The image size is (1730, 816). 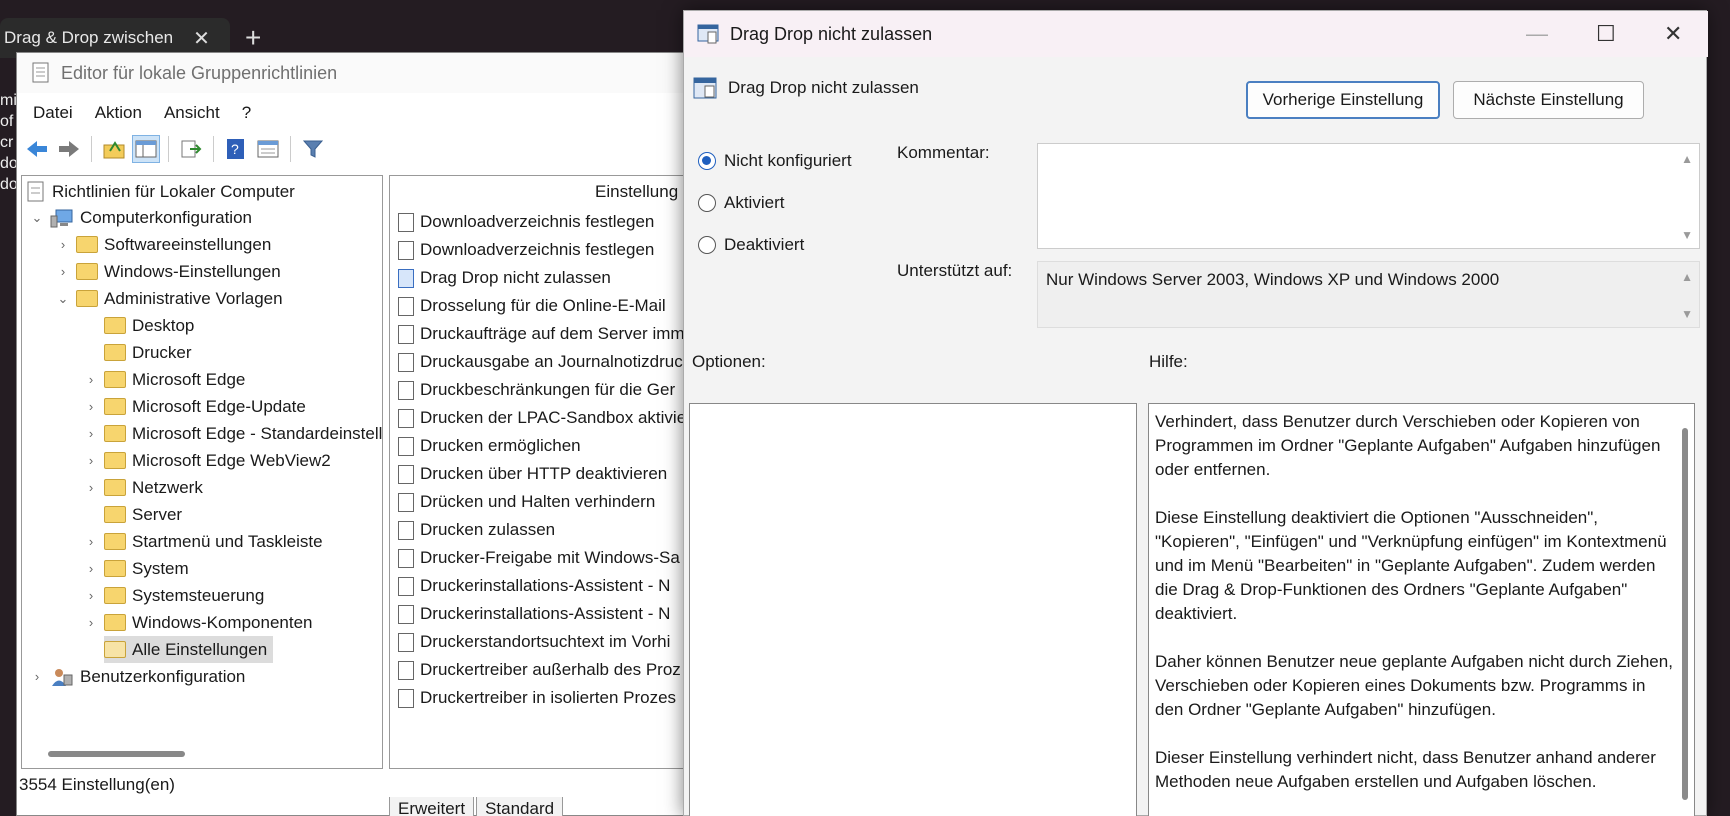 What do you see at coordinates (540, 362) in the screenshot?
I see `list-item: Druckausgabe an Journalnotizdruc` at bounding box center [540, 362].